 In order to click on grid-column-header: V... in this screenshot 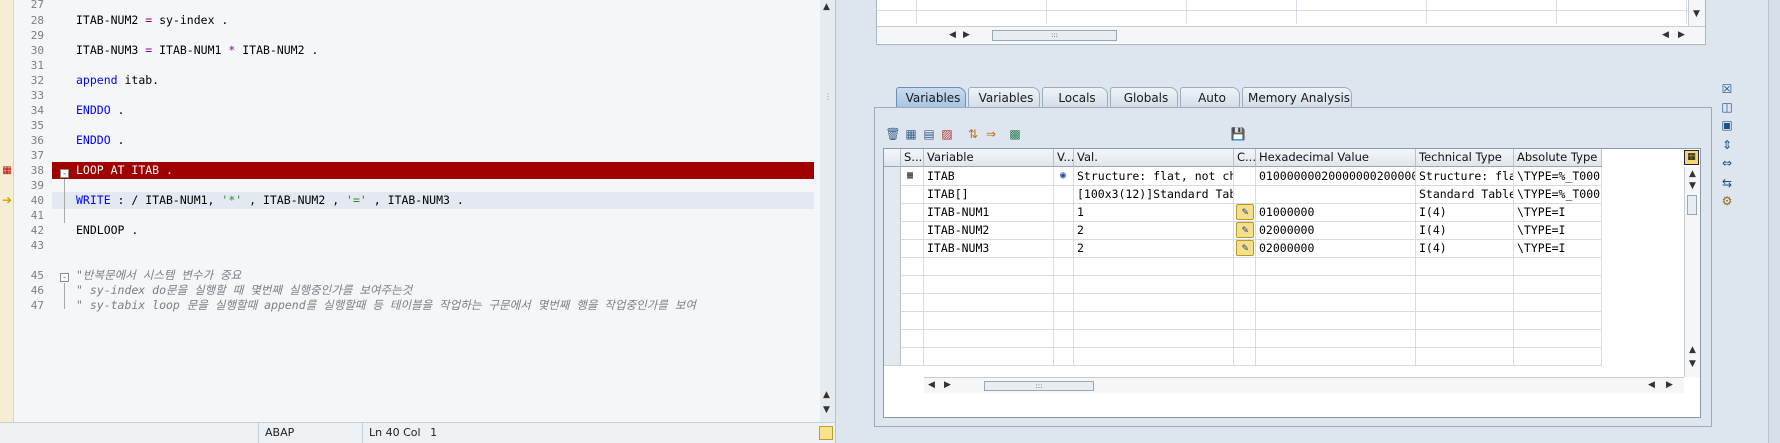, I will do `click(1064, 158)`.